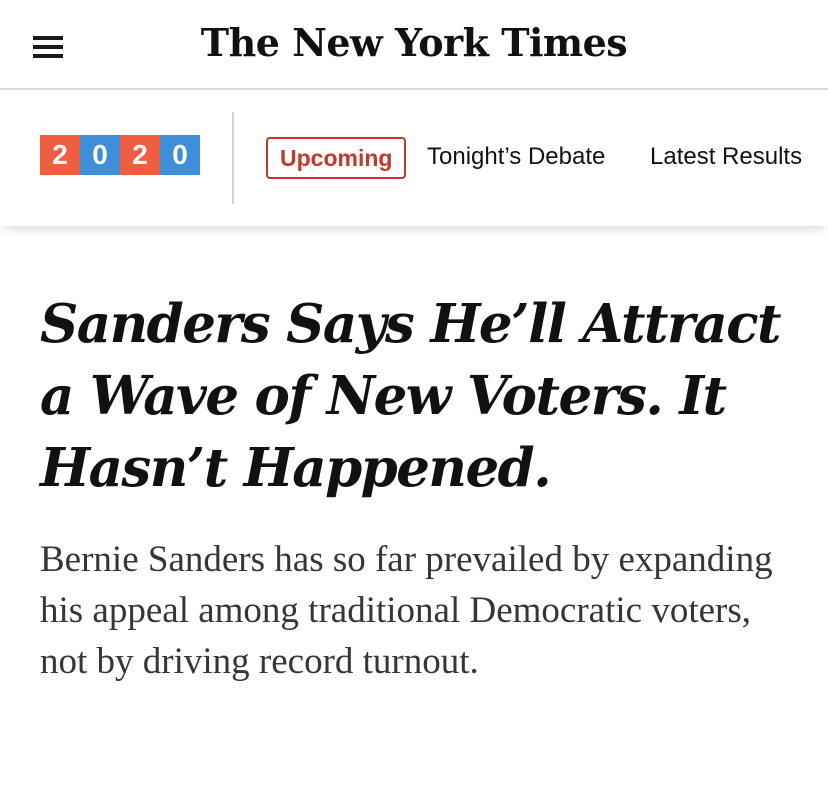 The height and width of the screenshot is (787, 828). I want to click on upcoming-badge: Upcoming, so click(336, 158).